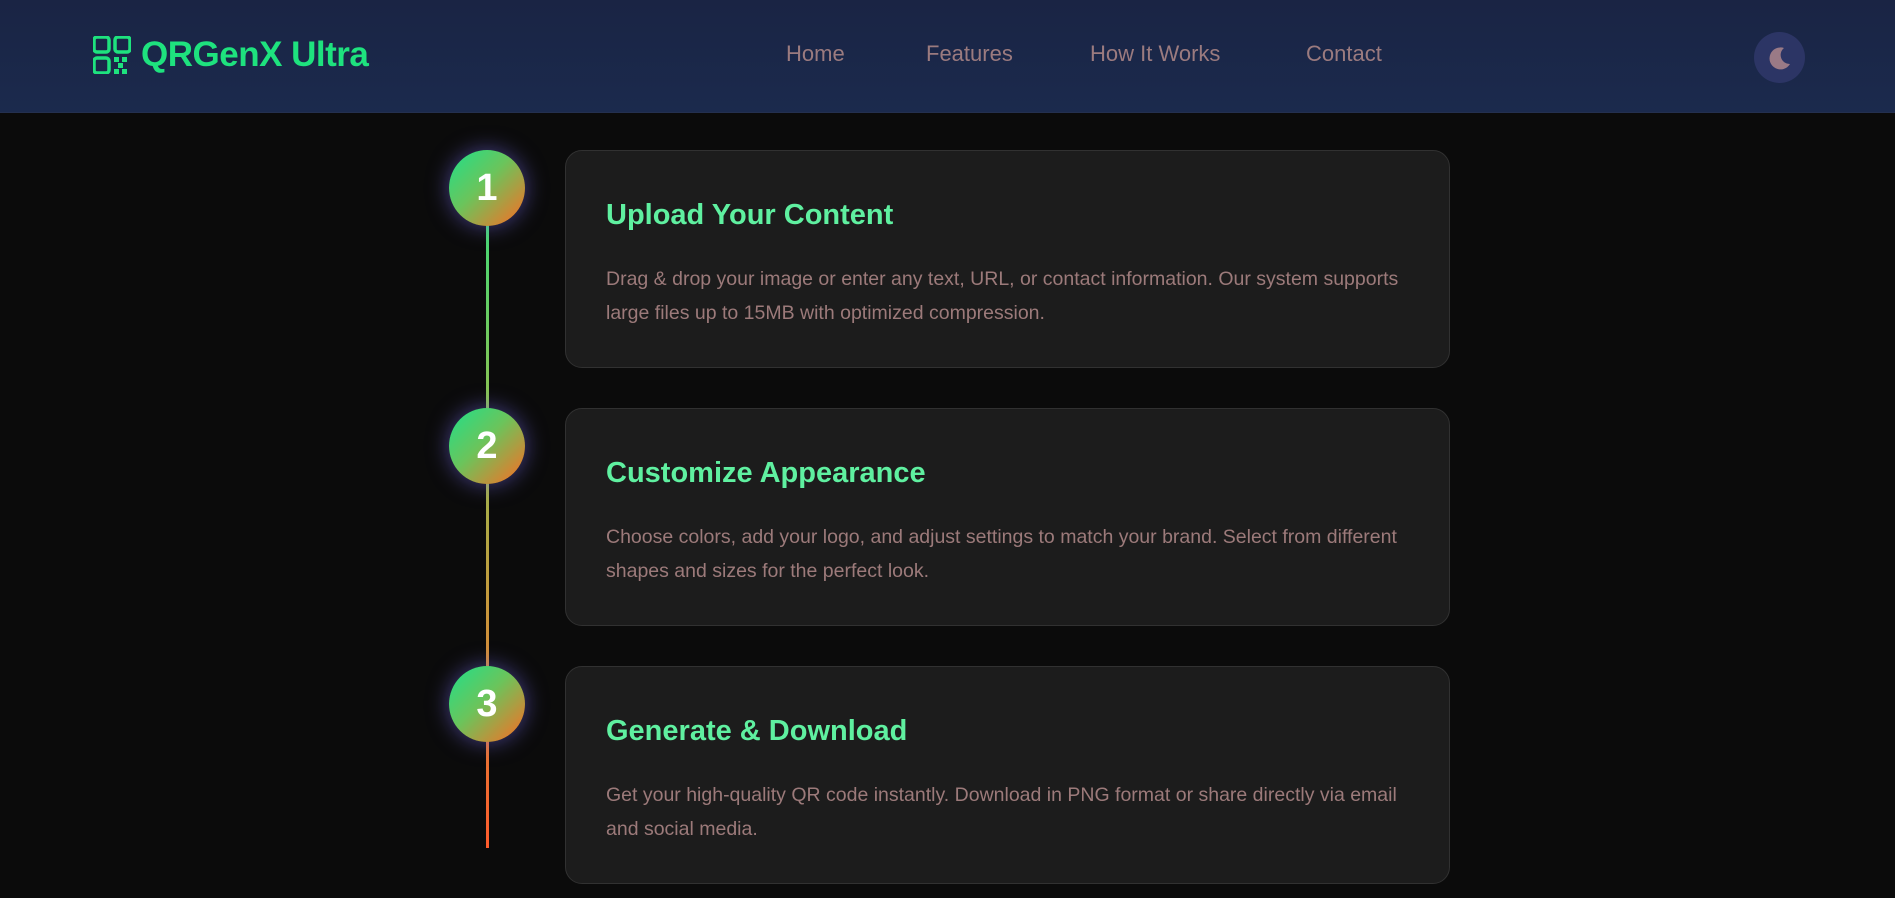  What do you see at coordinates (1155, 54) in the screenshot?
I see `nav-how-it-works: How It Works` at bounding box center [1155, 54].